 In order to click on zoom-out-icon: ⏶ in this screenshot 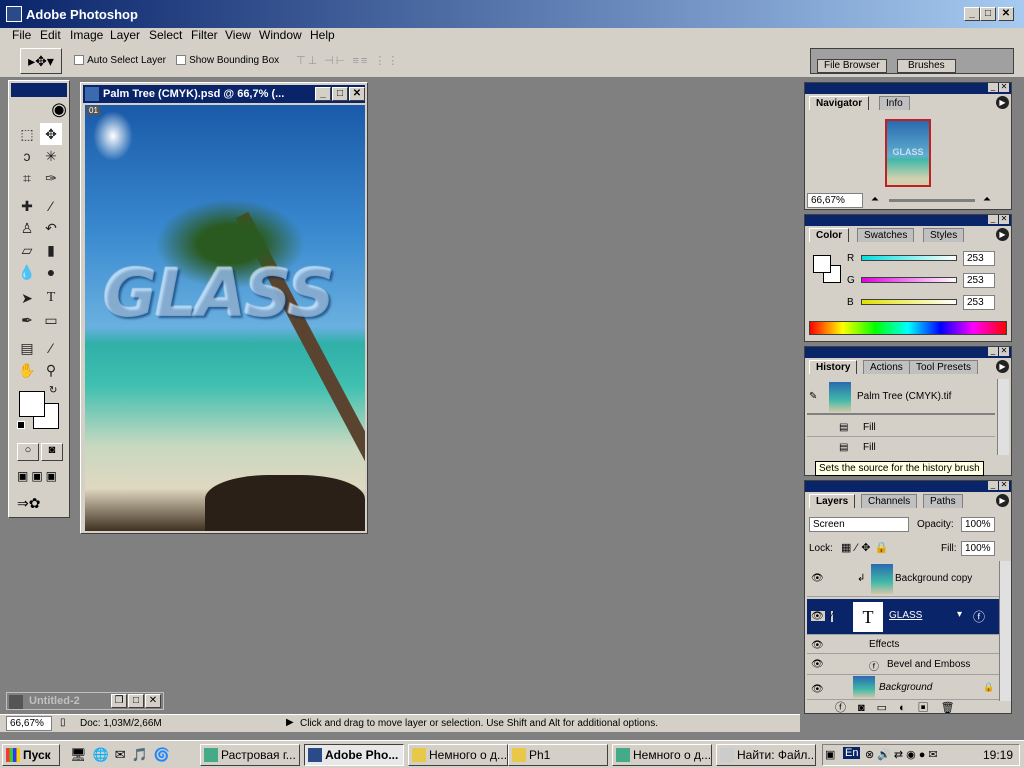, I will do `click(875, 199)`.